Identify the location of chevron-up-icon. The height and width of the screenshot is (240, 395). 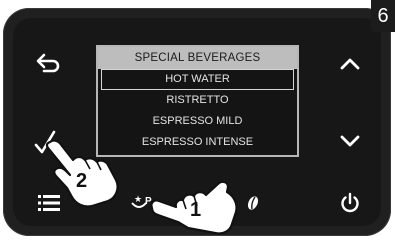
(350, 63).